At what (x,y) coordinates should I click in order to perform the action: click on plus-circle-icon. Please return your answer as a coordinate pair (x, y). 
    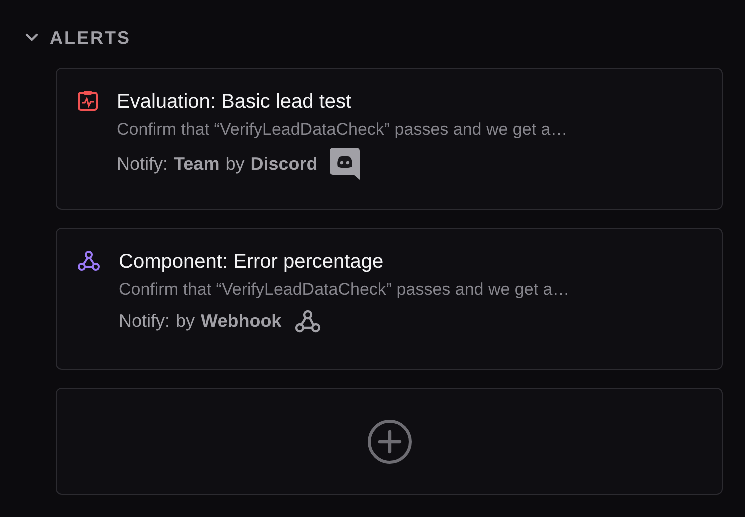
    Looking at the image, I should click on (389, 441).